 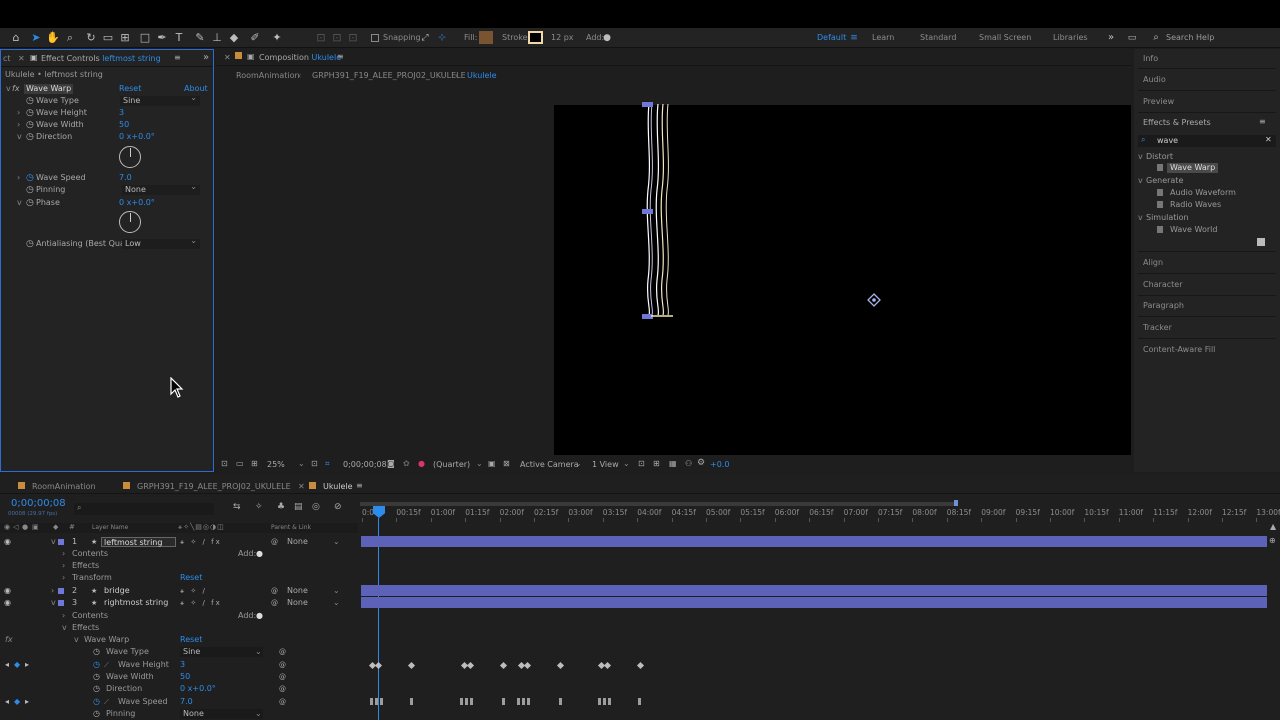 I want to click on ec-reset-button: Reset, so click(x=130, y=89).